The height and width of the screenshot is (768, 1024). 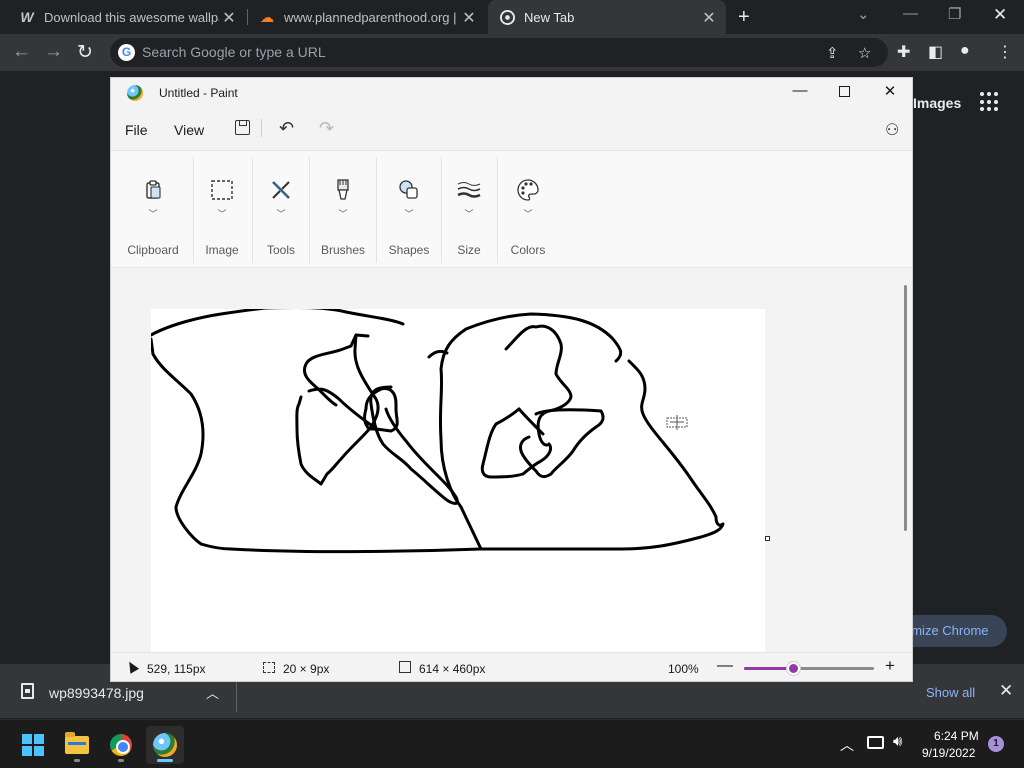 What do you see at coordinates (176, 669) in the screenshot?
I see `cursor-position: 529, 115px` at bounding box center [176, 669].